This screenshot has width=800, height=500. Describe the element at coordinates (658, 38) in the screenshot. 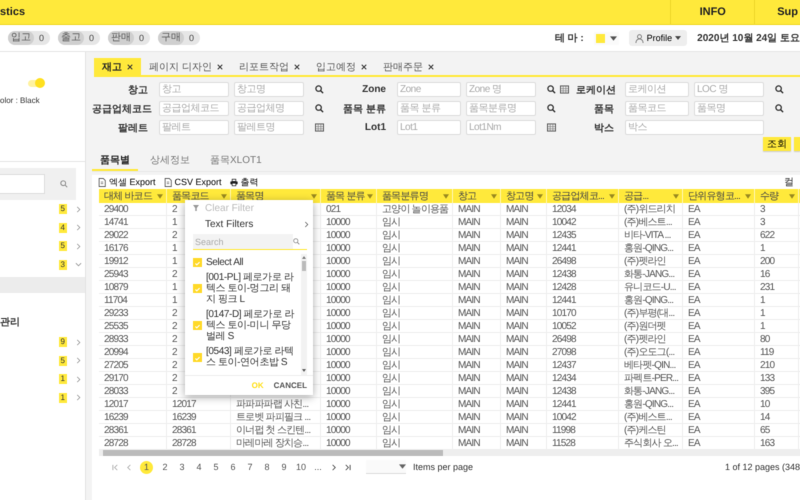

I see `profile-button: Profile` at that location.